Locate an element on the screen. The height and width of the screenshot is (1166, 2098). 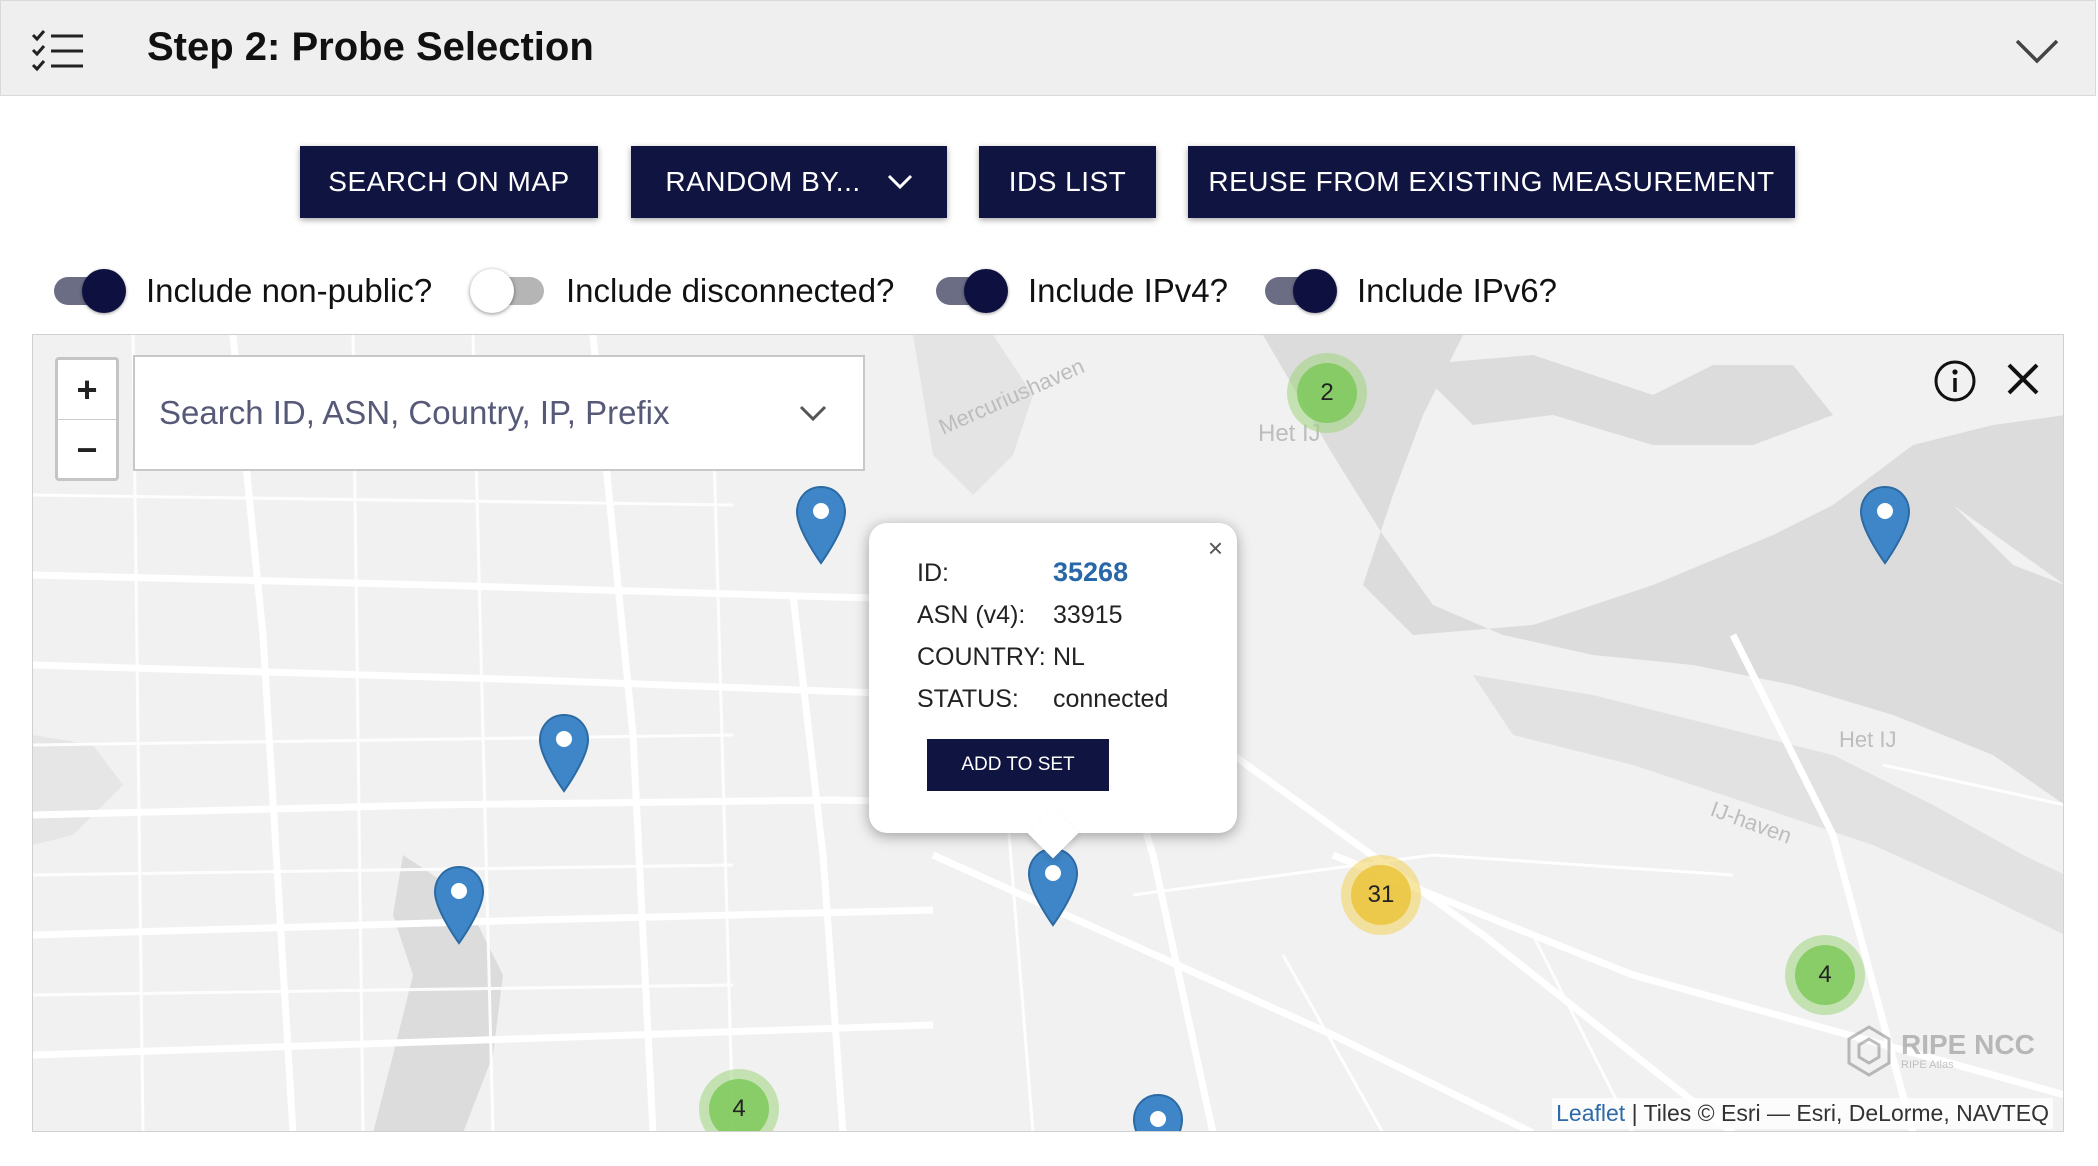
close-icon is located at coordinates (2023, 379).